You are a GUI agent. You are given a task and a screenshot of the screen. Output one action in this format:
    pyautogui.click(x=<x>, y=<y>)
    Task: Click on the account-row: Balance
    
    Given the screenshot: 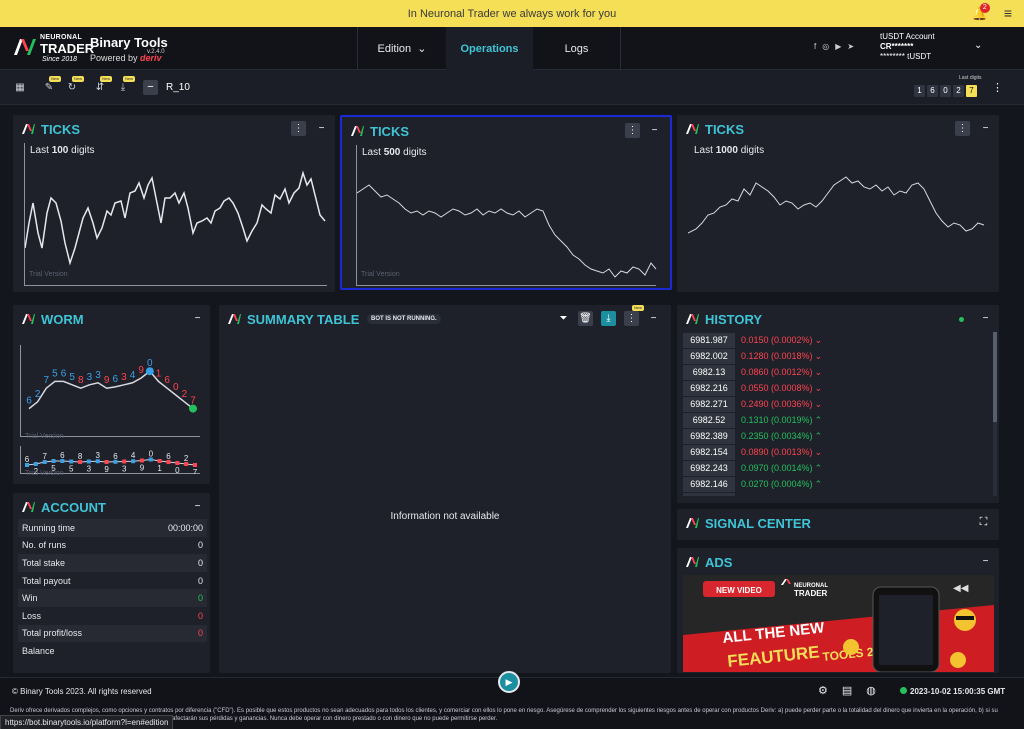 What is the action you would take?
    pyautogui.click(x=112, y=651)
    